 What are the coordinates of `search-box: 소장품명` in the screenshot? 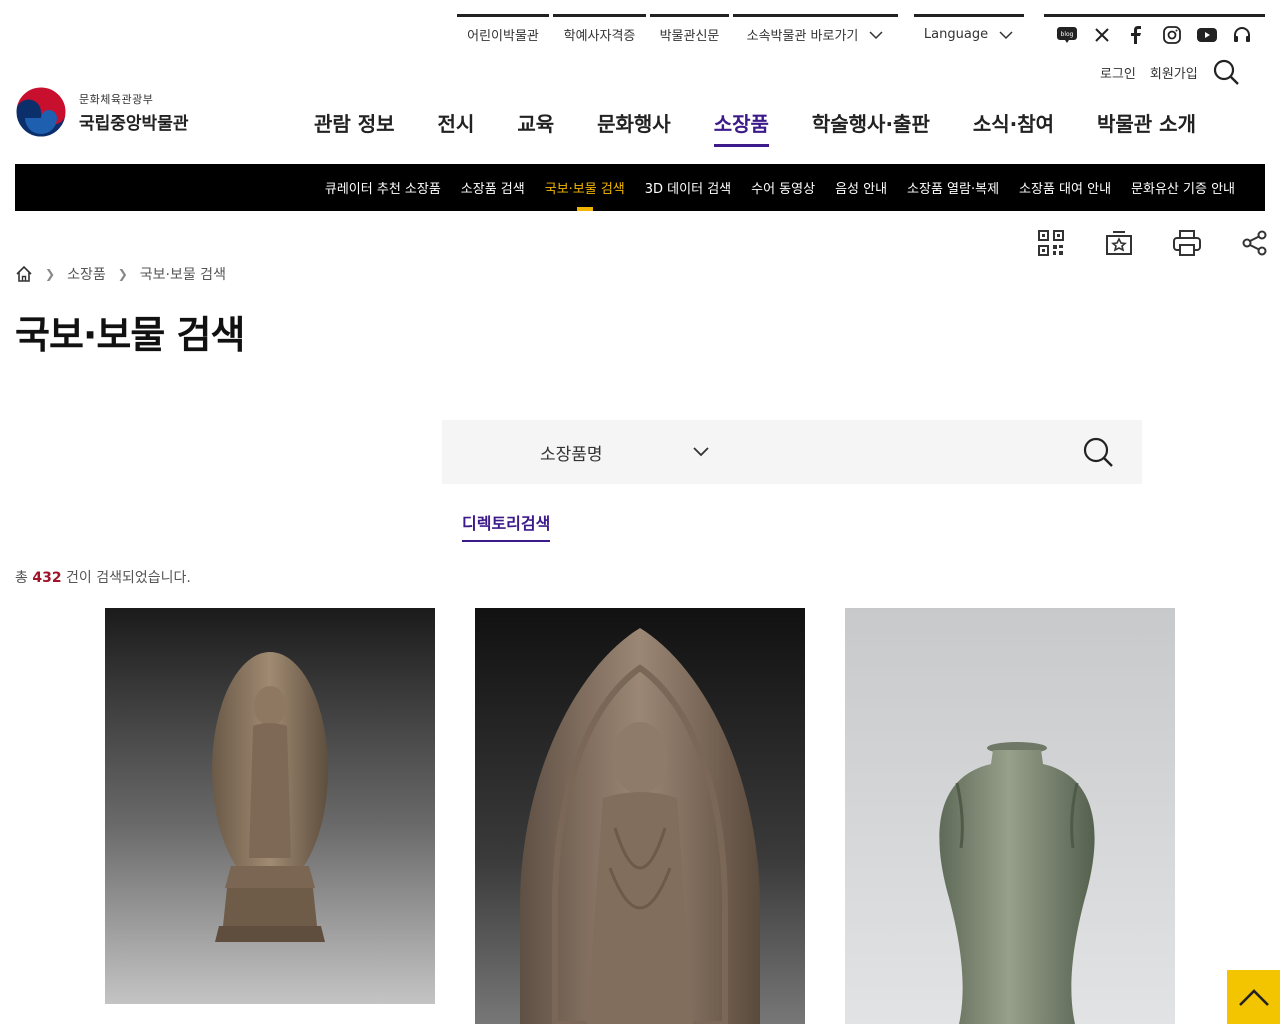 It's located at (792, 452).